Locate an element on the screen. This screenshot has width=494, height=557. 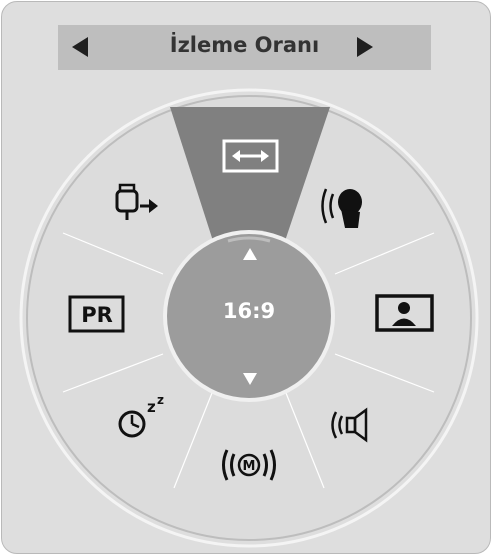
pr-label: PR is located at coordinates (97, 315).